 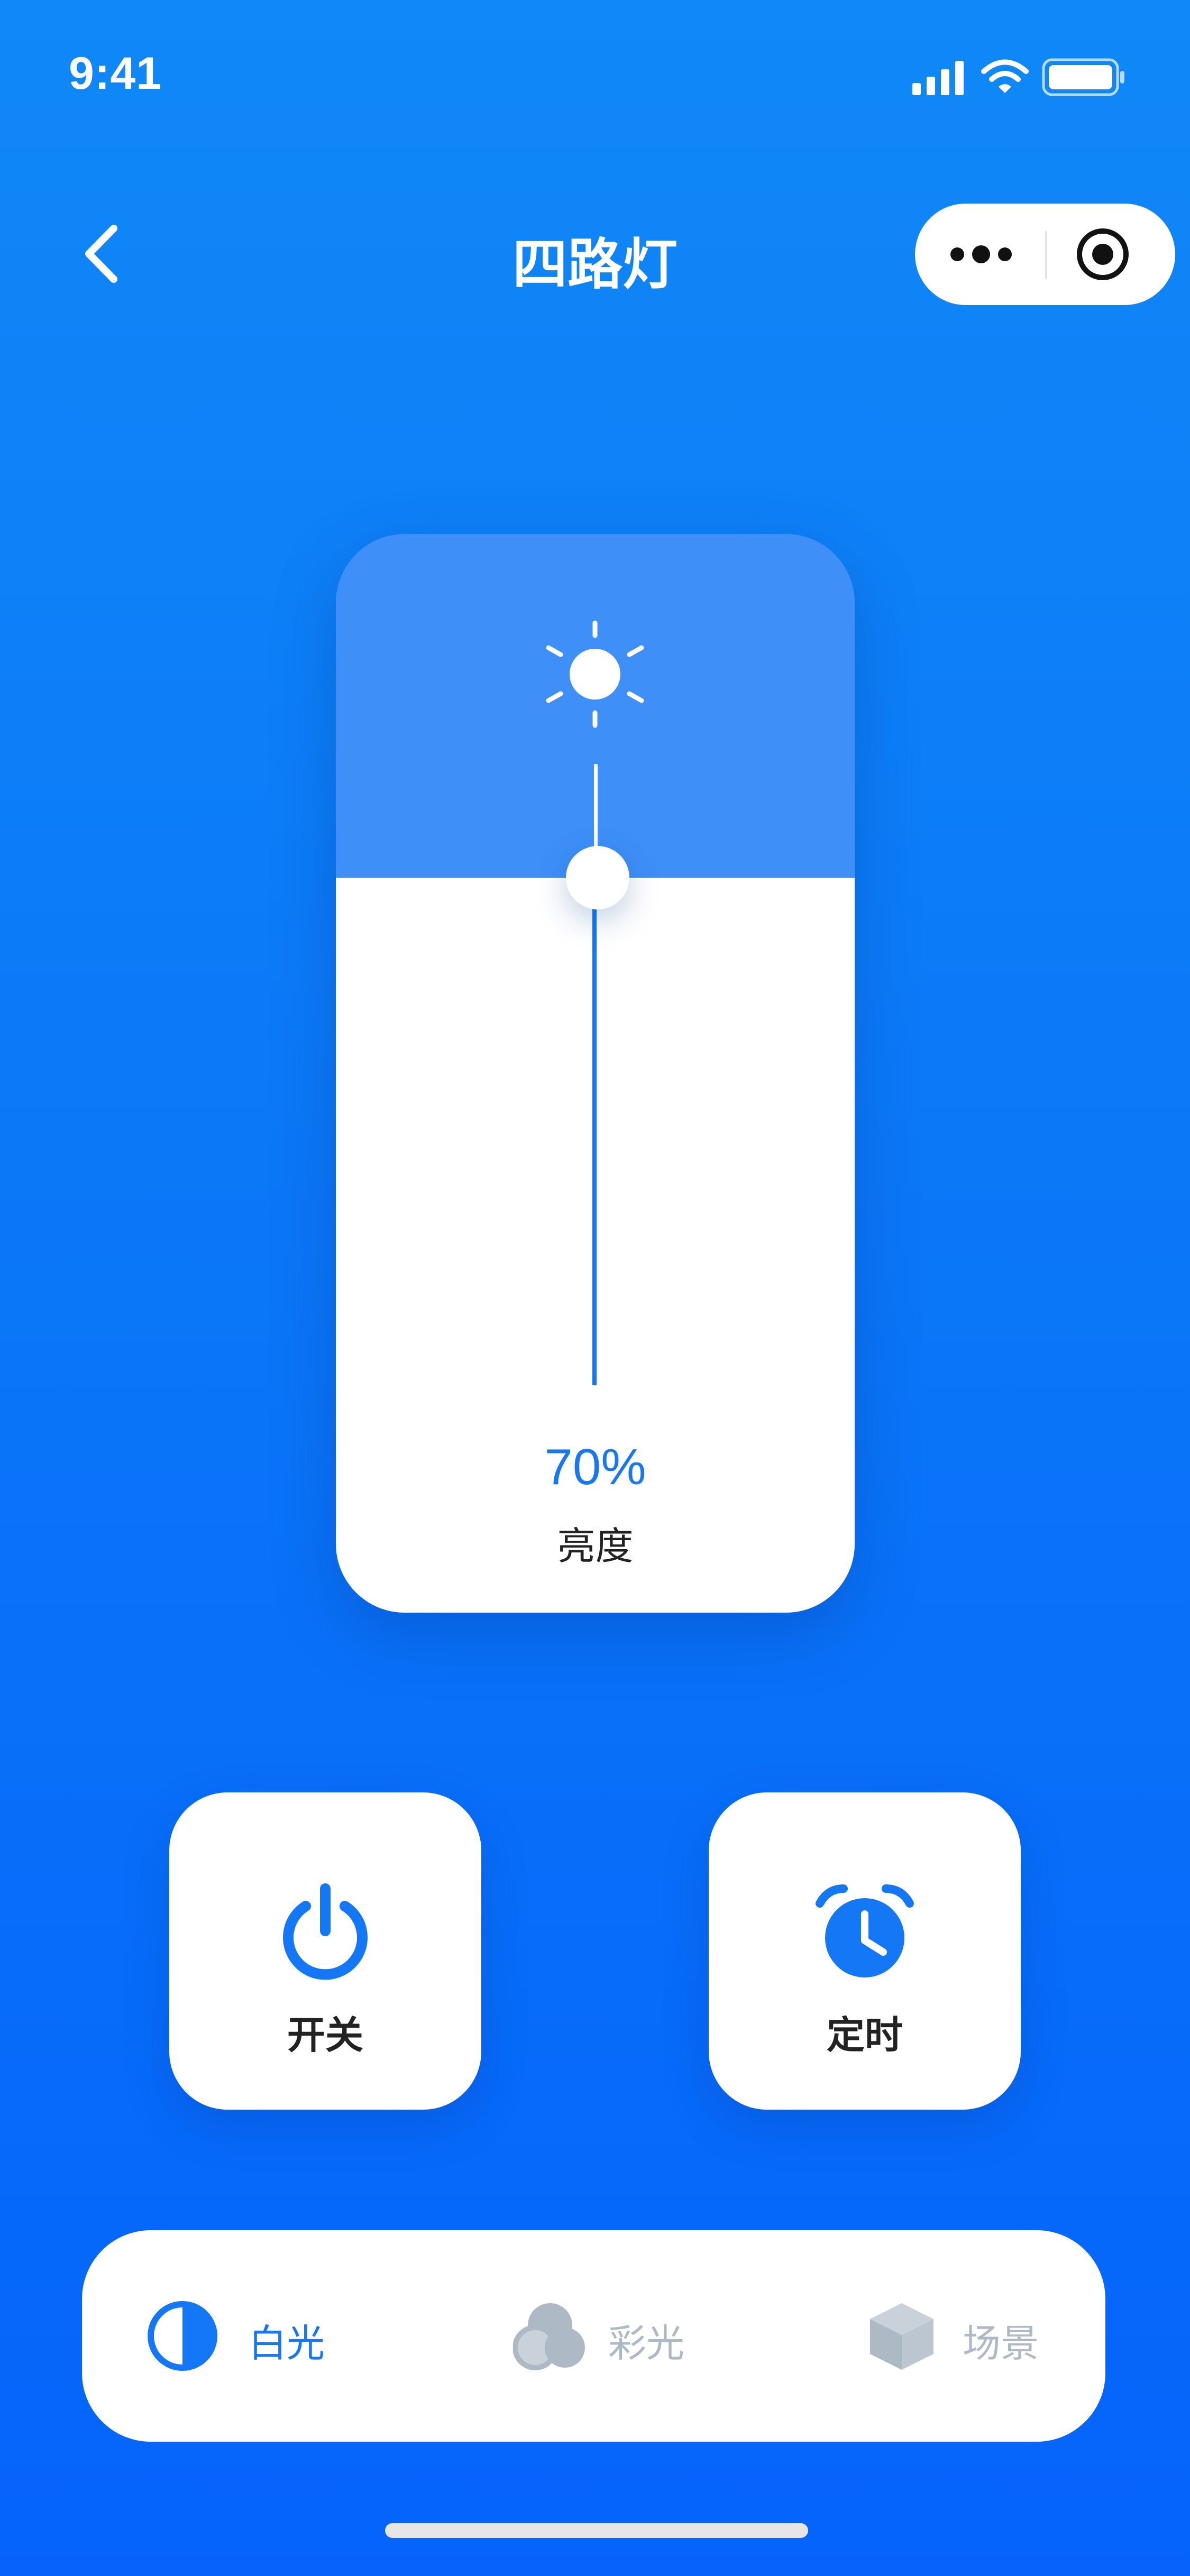 What do you see at coordinates (595, 674) in the screenshot?
I see `sun-icon` at bounding box center [595, 674].